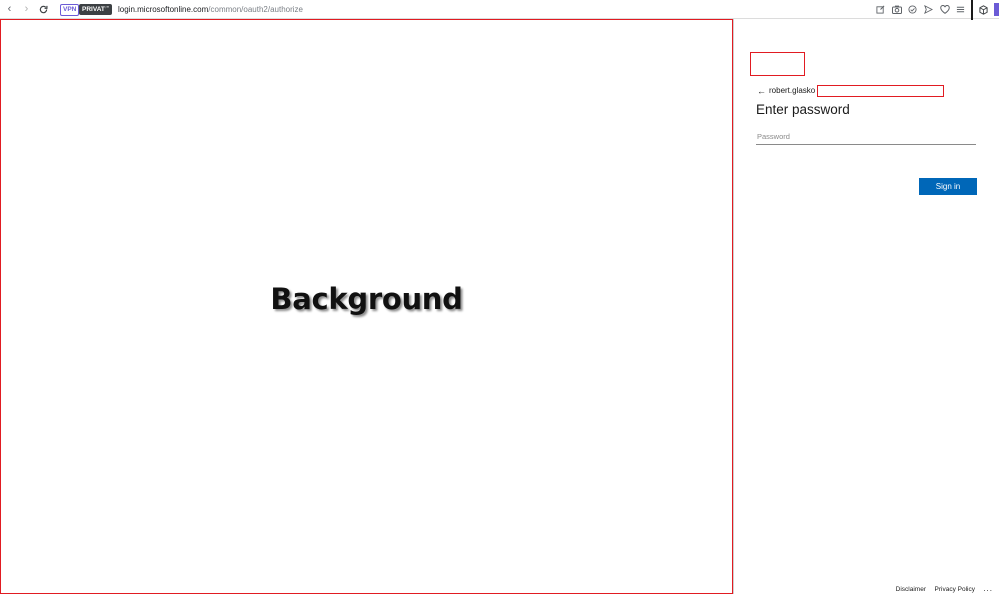 Image resolution: width=999 pixels, height=594 pixels. What do you see at coordinates (26, 9) in the screenshot?
I see `forward-icon: ›` at bounding box center [26, 9].